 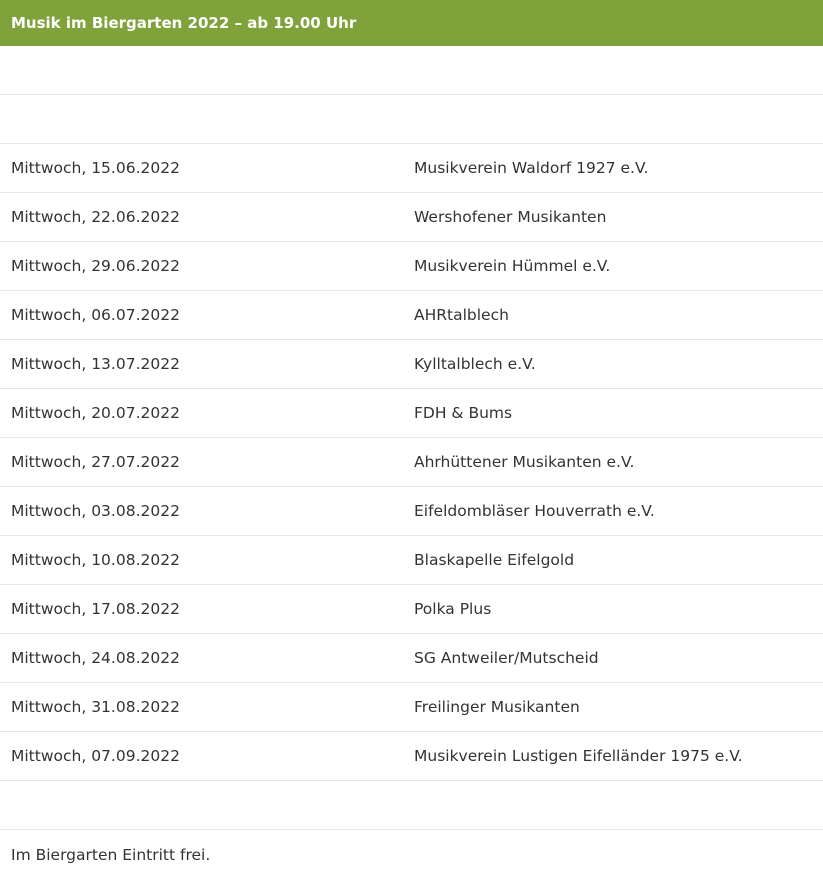 I want to click on event-date: Mittwoch, 07.09.2022, so click(x=95, y=756).